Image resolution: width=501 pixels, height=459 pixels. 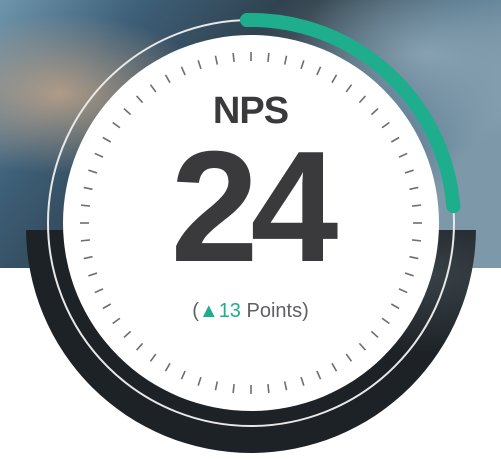 What do you see at coordinates (208, 311) in the screenshot?
I see `up-arrow-icon: ▲` at bounding box center [208, 311].